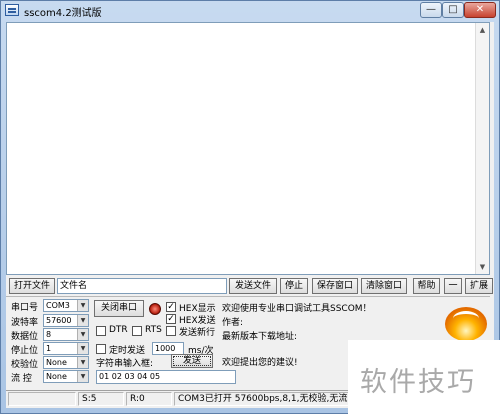 Image resolution: width=500 pixels, height=414 pixels. I want to click on close-port-button: 关闭串口, so click(119, 308).